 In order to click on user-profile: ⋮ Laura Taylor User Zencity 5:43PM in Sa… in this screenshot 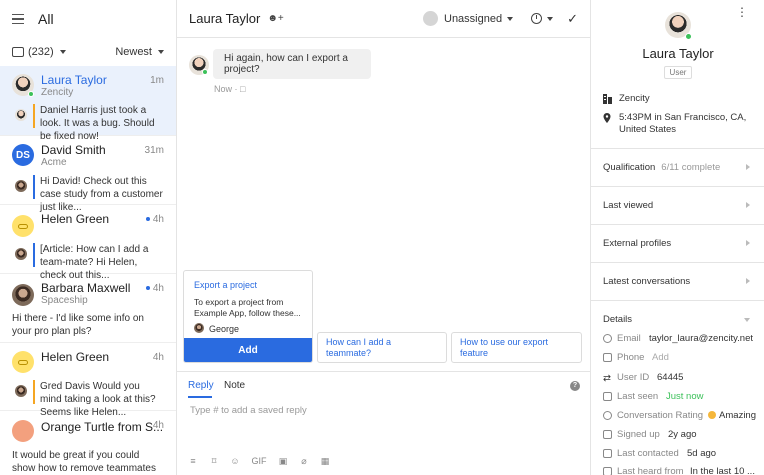, I will do `click(677, 74)`.